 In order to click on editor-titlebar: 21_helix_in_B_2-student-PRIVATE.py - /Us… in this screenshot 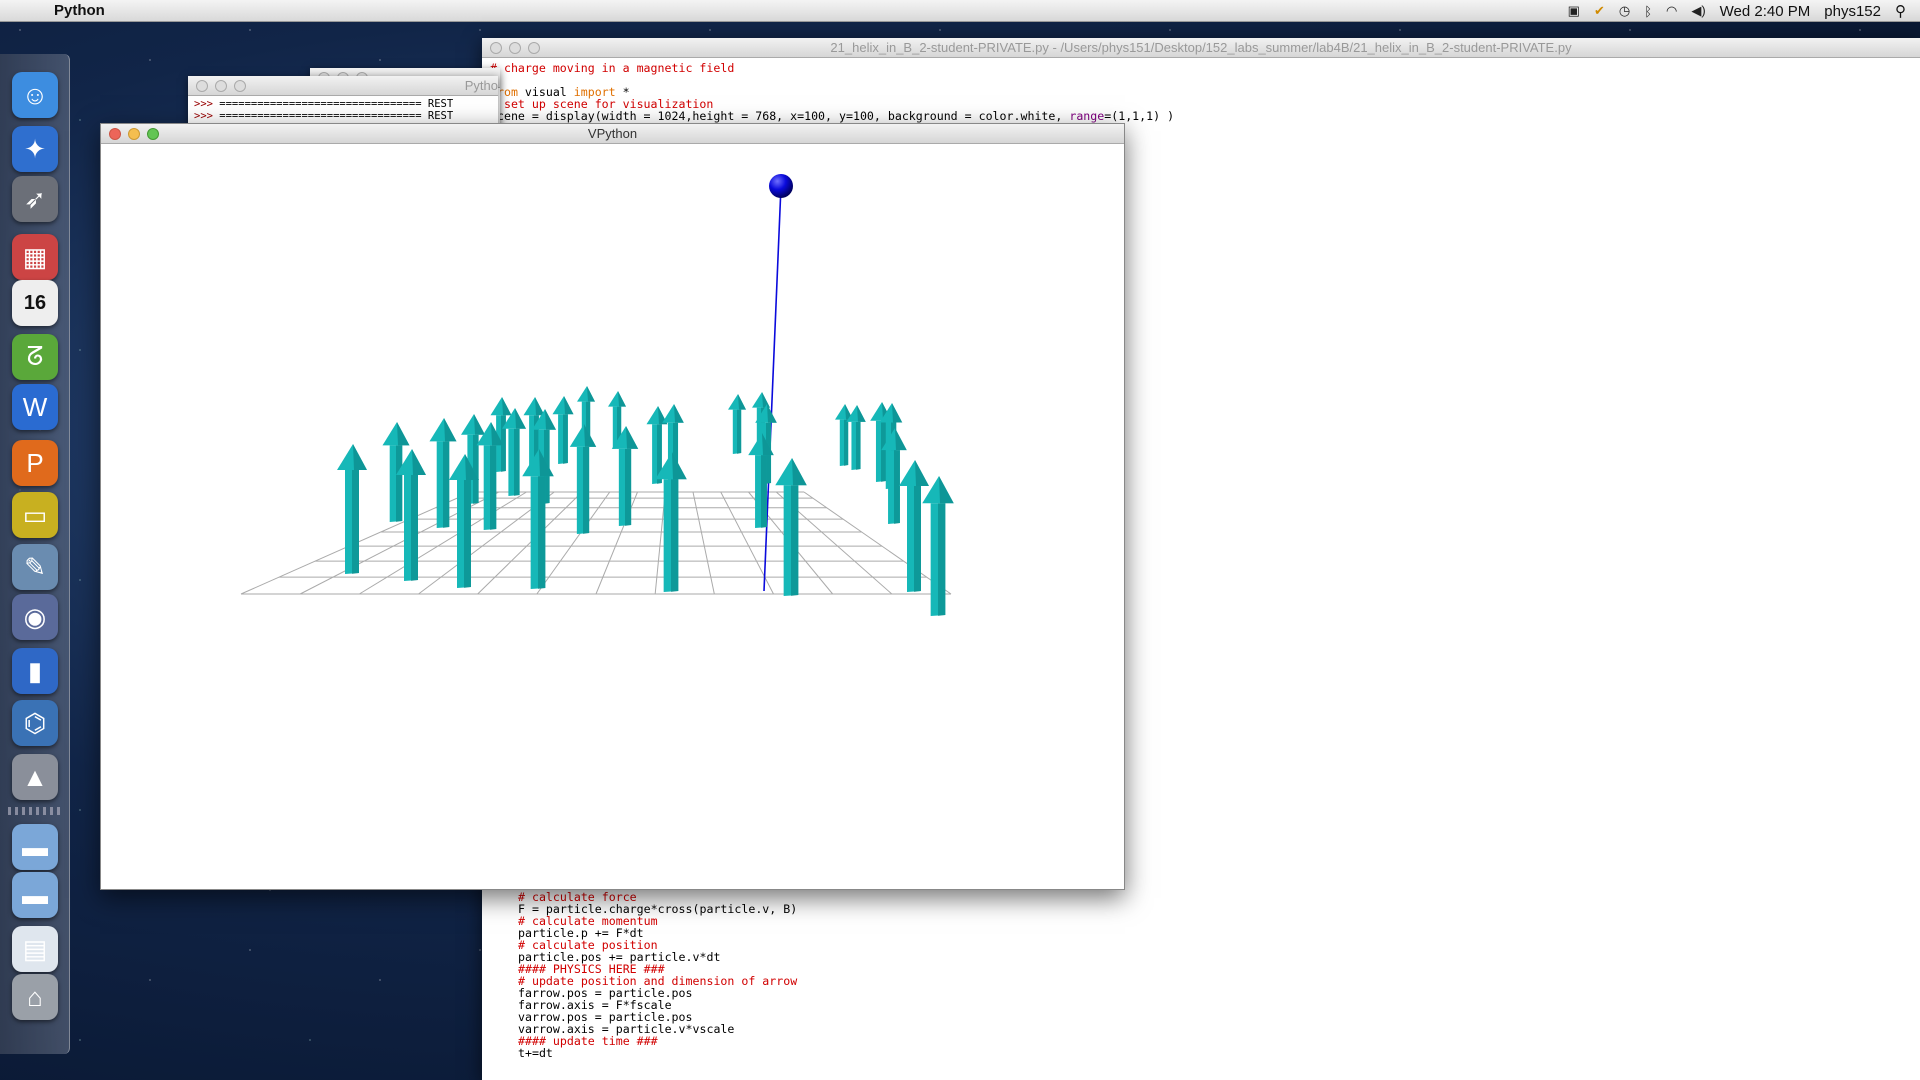, I will do `click(1201, 48)`.